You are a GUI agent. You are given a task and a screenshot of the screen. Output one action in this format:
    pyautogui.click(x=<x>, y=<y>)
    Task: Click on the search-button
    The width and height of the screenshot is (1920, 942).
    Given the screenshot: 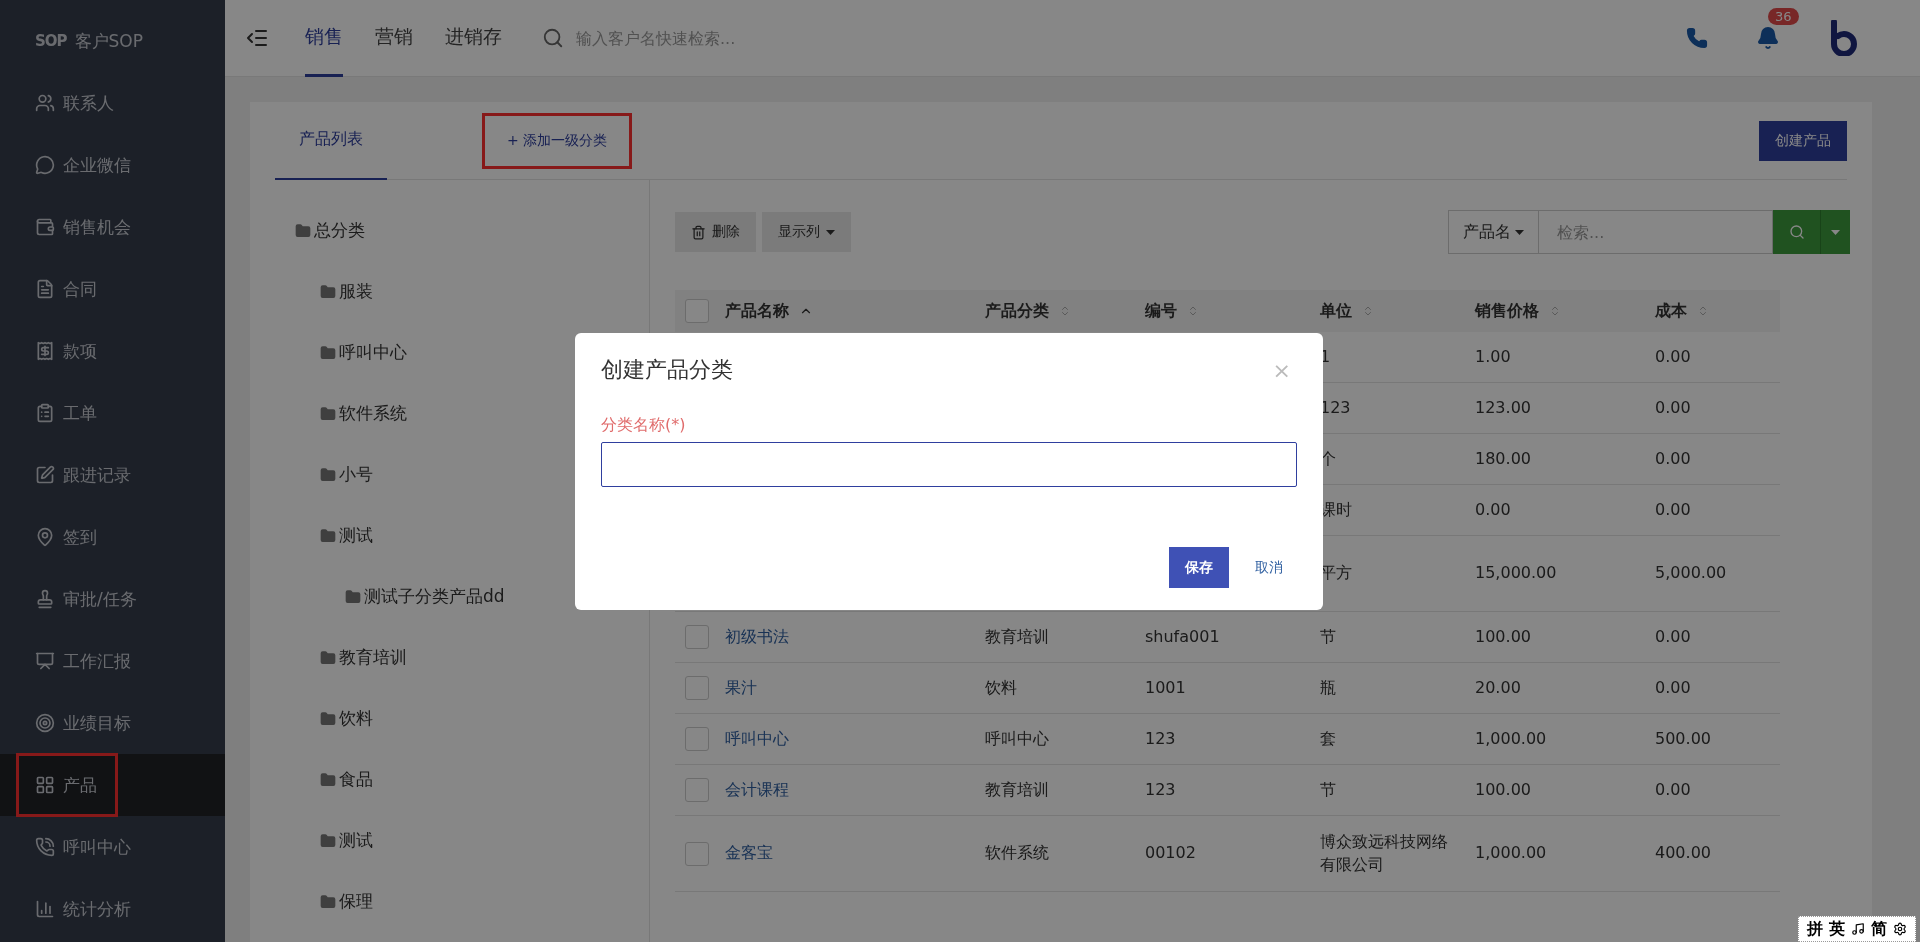 What is the action you would take?
    pyautogui.click(x=1796, y=232)
    